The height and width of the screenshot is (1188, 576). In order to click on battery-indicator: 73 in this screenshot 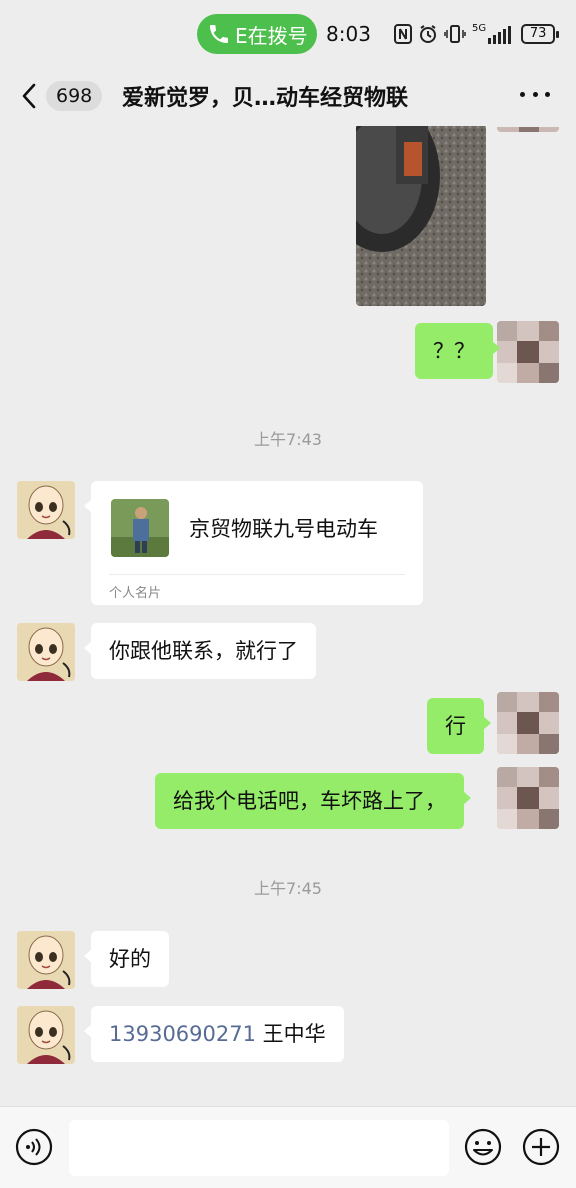, I will do `click(540, 34)`.